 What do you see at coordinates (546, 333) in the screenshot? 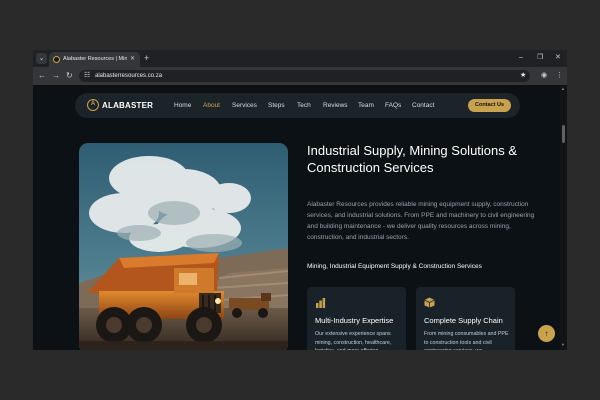
I see `back-to-top-button: ↑` at bounding box center [546, 333].